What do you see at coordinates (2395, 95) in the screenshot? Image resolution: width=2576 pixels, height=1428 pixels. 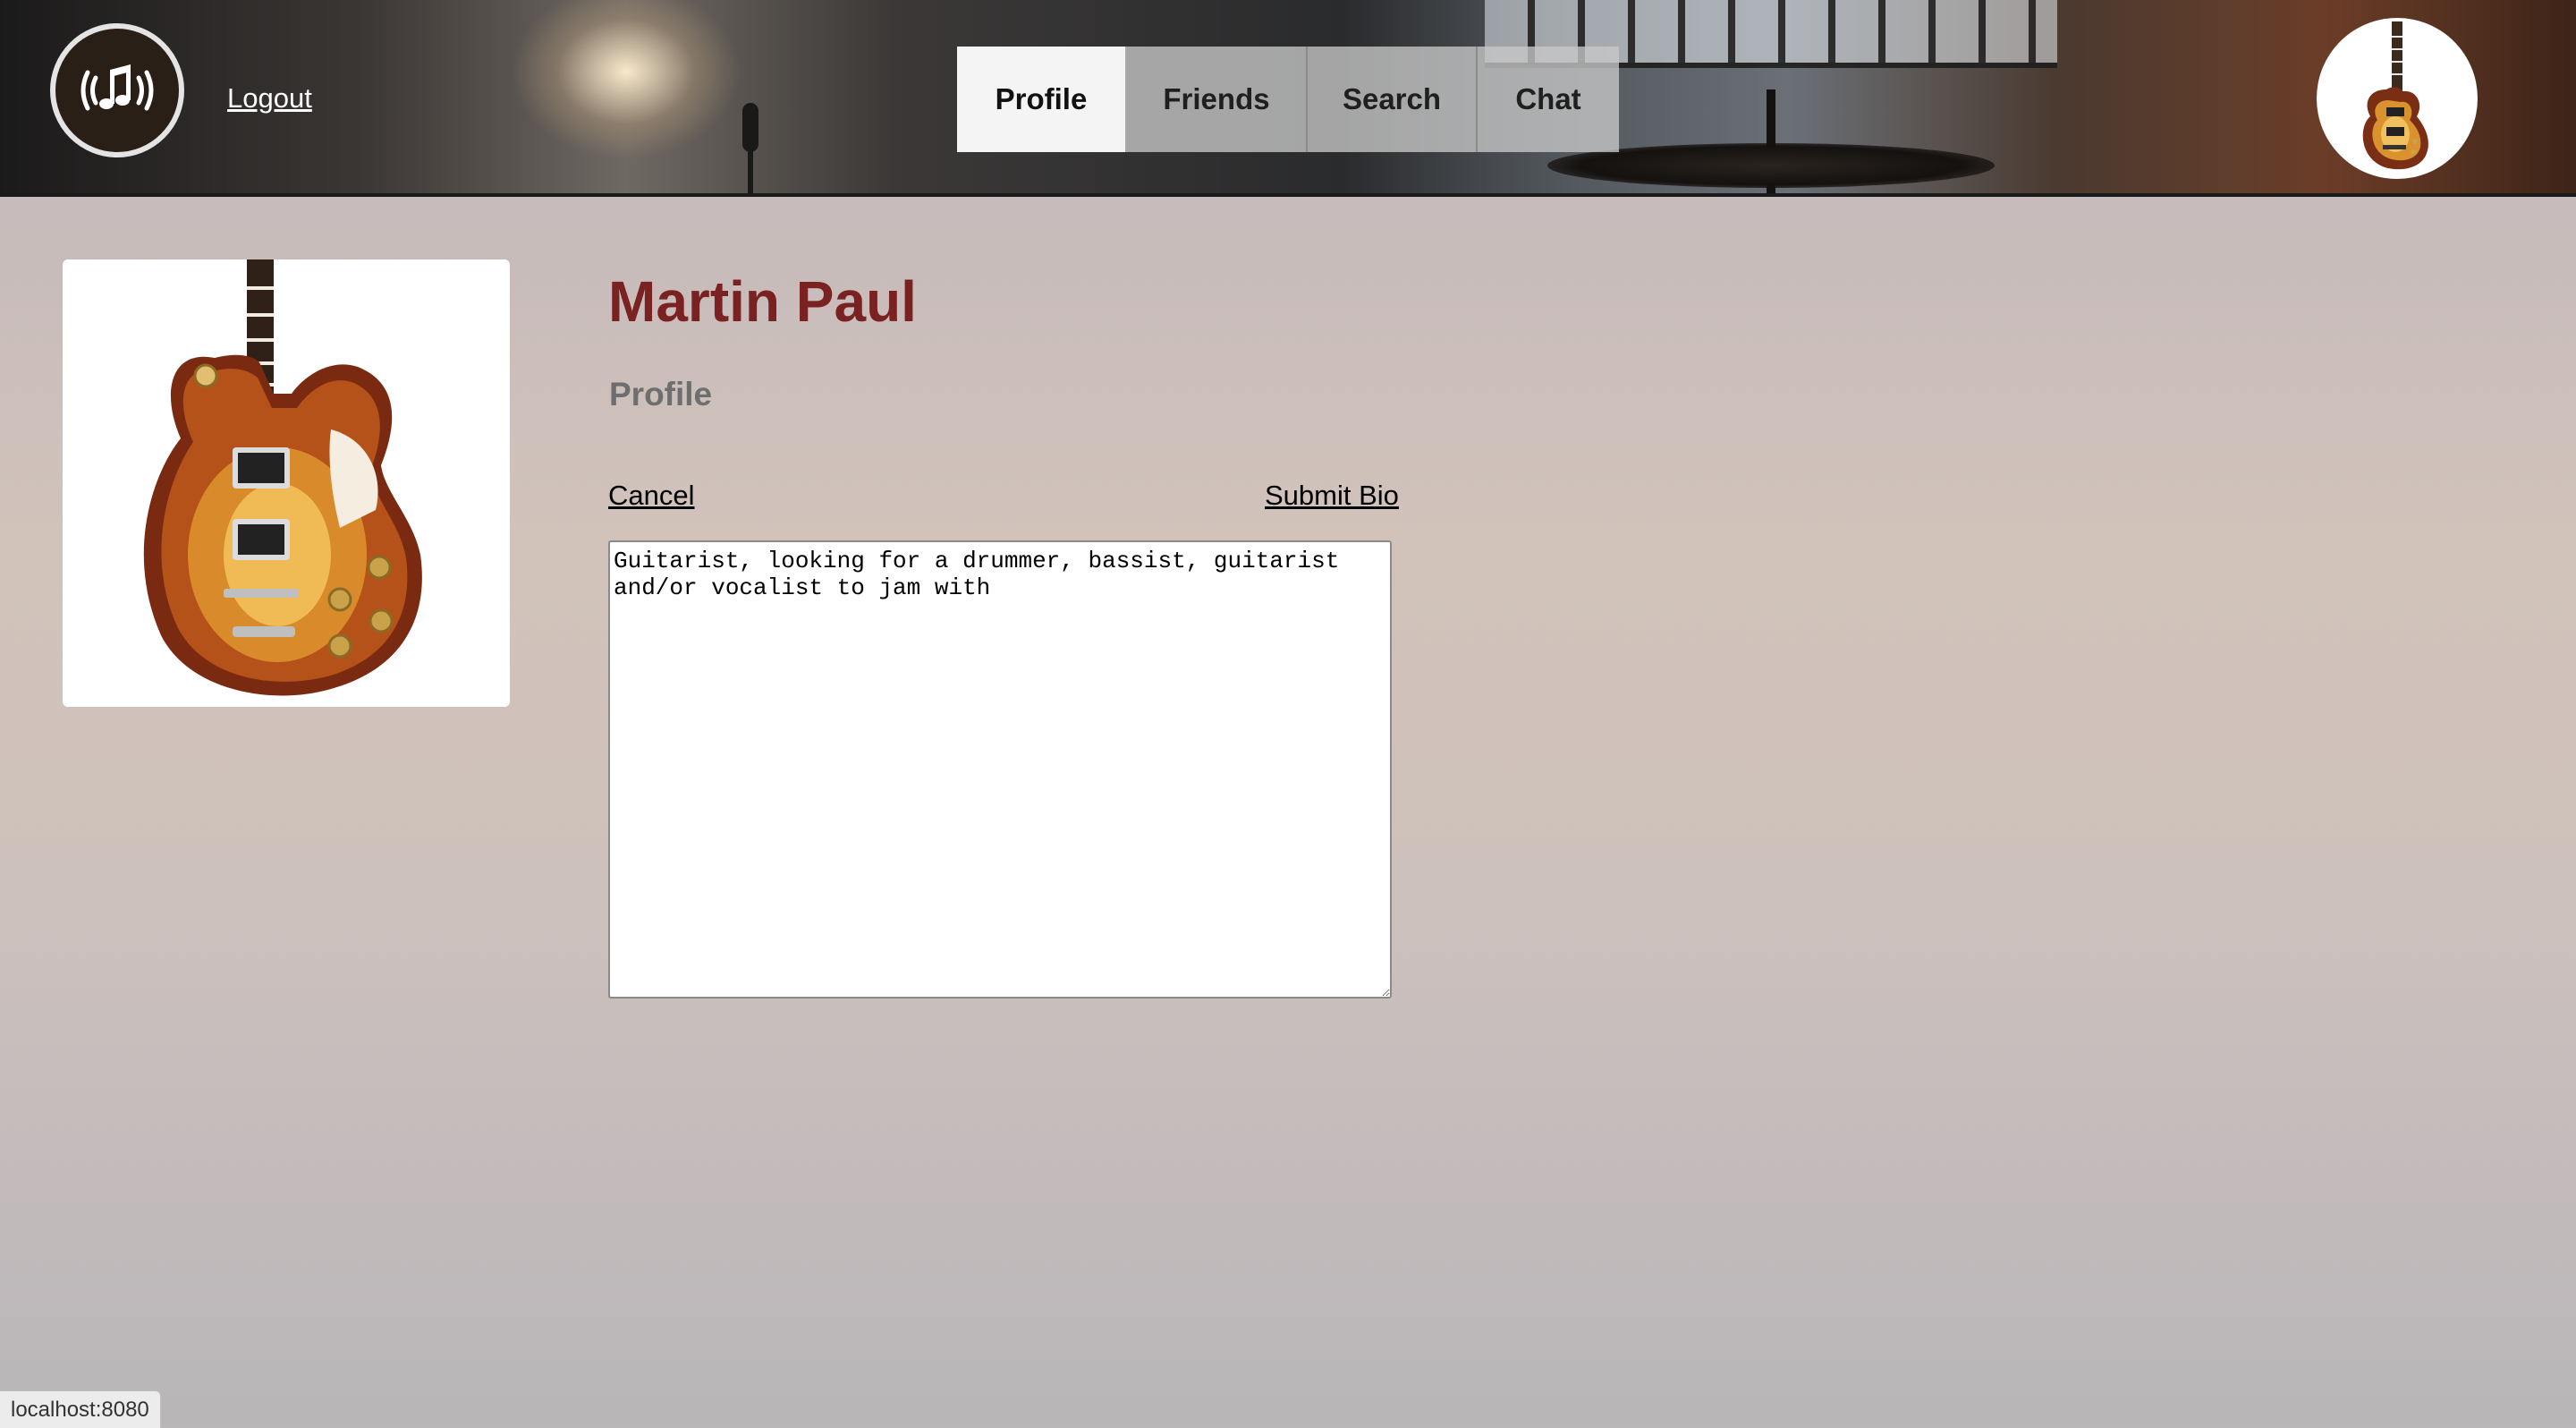 I see `guitar-icon` at bounding box center [2395, 95].